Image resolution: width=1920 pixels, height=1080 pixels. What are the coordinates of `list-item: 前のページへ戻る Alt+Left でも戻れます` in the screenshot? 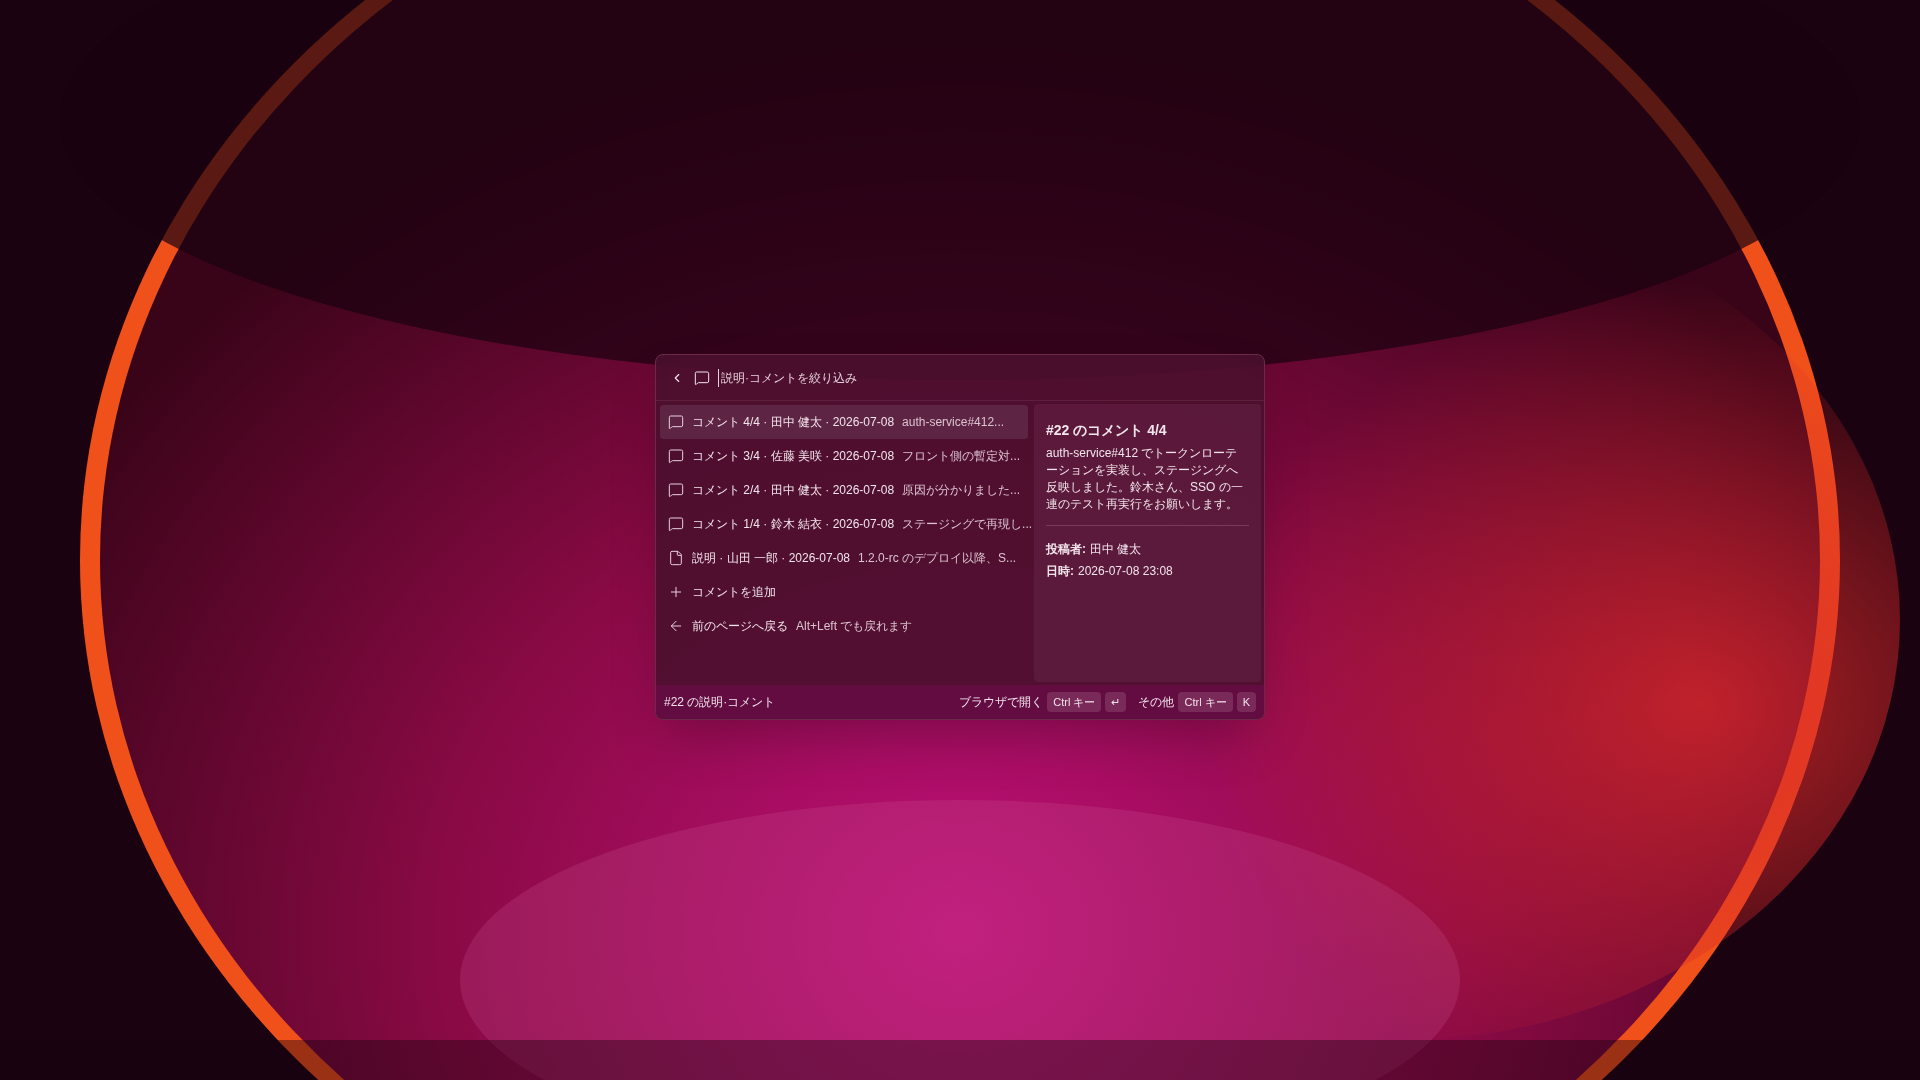 It's located at (844, 626).